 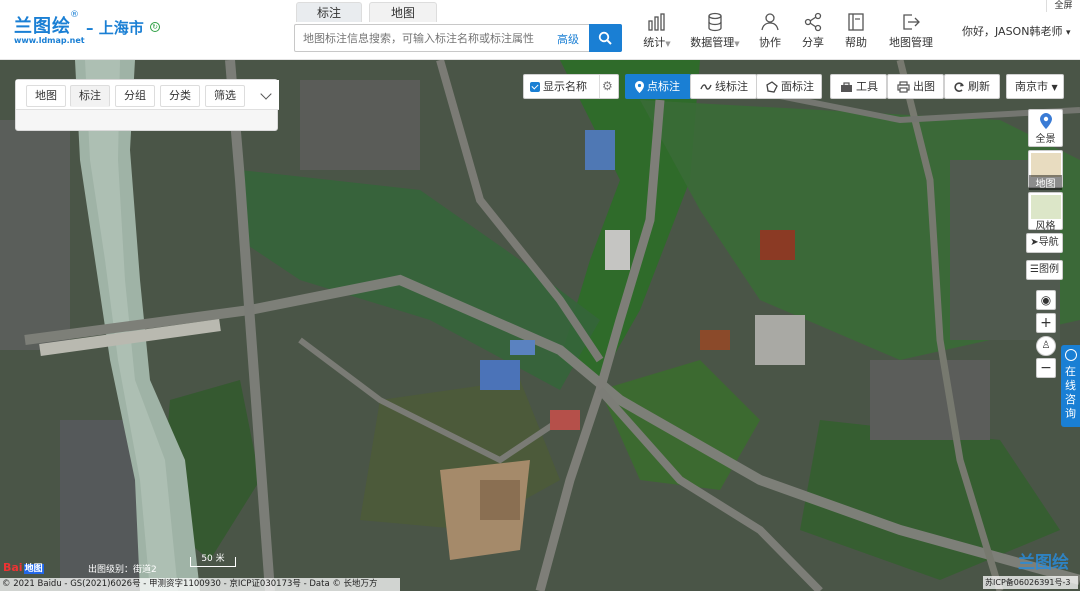 I want to click on app-logo: 兰图绘 ® www.ldmap.net, so click(x=49, y=29).